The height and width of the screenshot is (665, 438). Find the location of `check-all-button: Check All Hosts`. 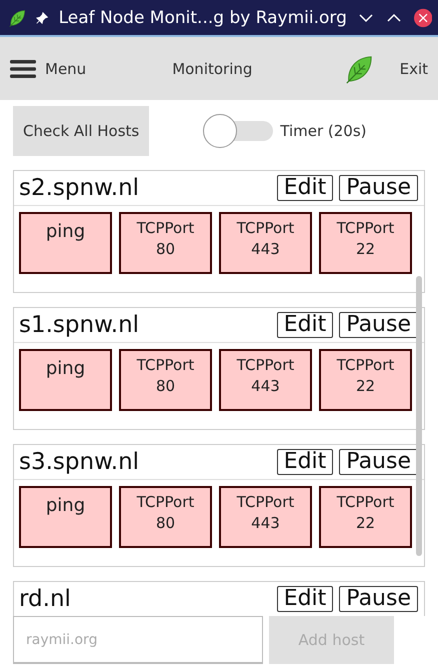

check-all-button: Check All Hosts is located at coordinates (81, 131).